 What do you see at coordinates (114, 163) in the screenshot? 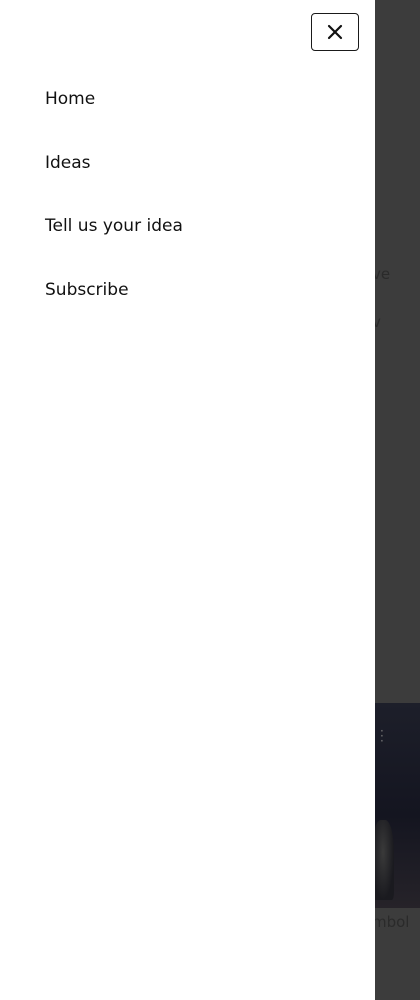
I see `nav-item-ideas: Ideas` at bounding box center [114, 163].